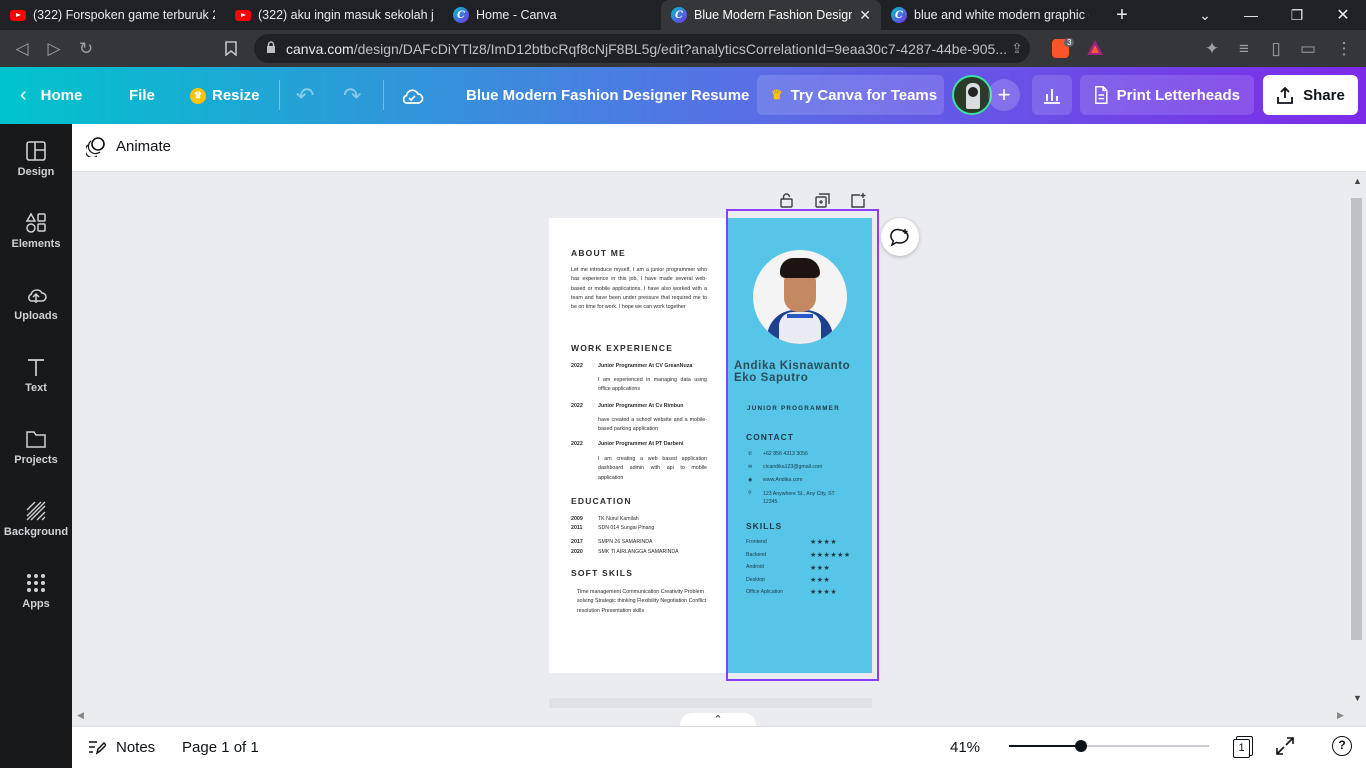 Image resolution: width=1366 pixels, height=768 pixels. I want to click on scroll-right-icon: ▶, so click(1340, 715).